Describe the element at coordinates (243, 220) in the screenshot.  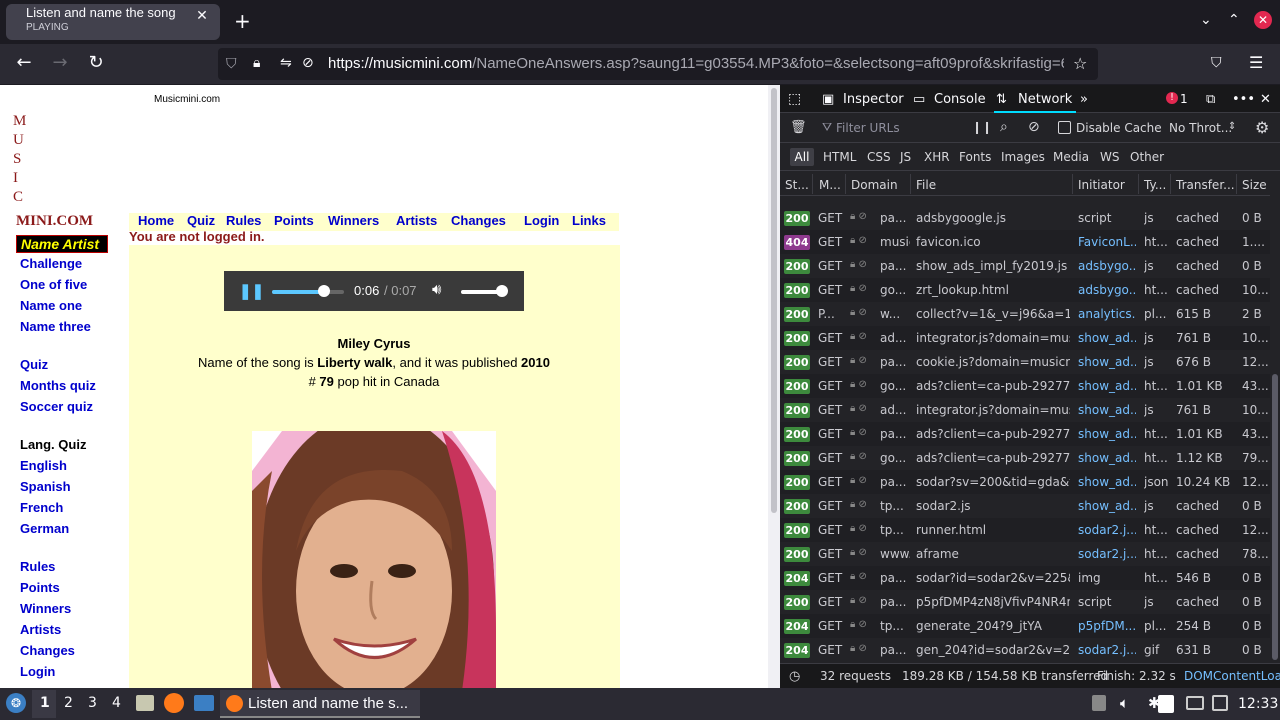
I see `topnav-rules: Rules` at that location.